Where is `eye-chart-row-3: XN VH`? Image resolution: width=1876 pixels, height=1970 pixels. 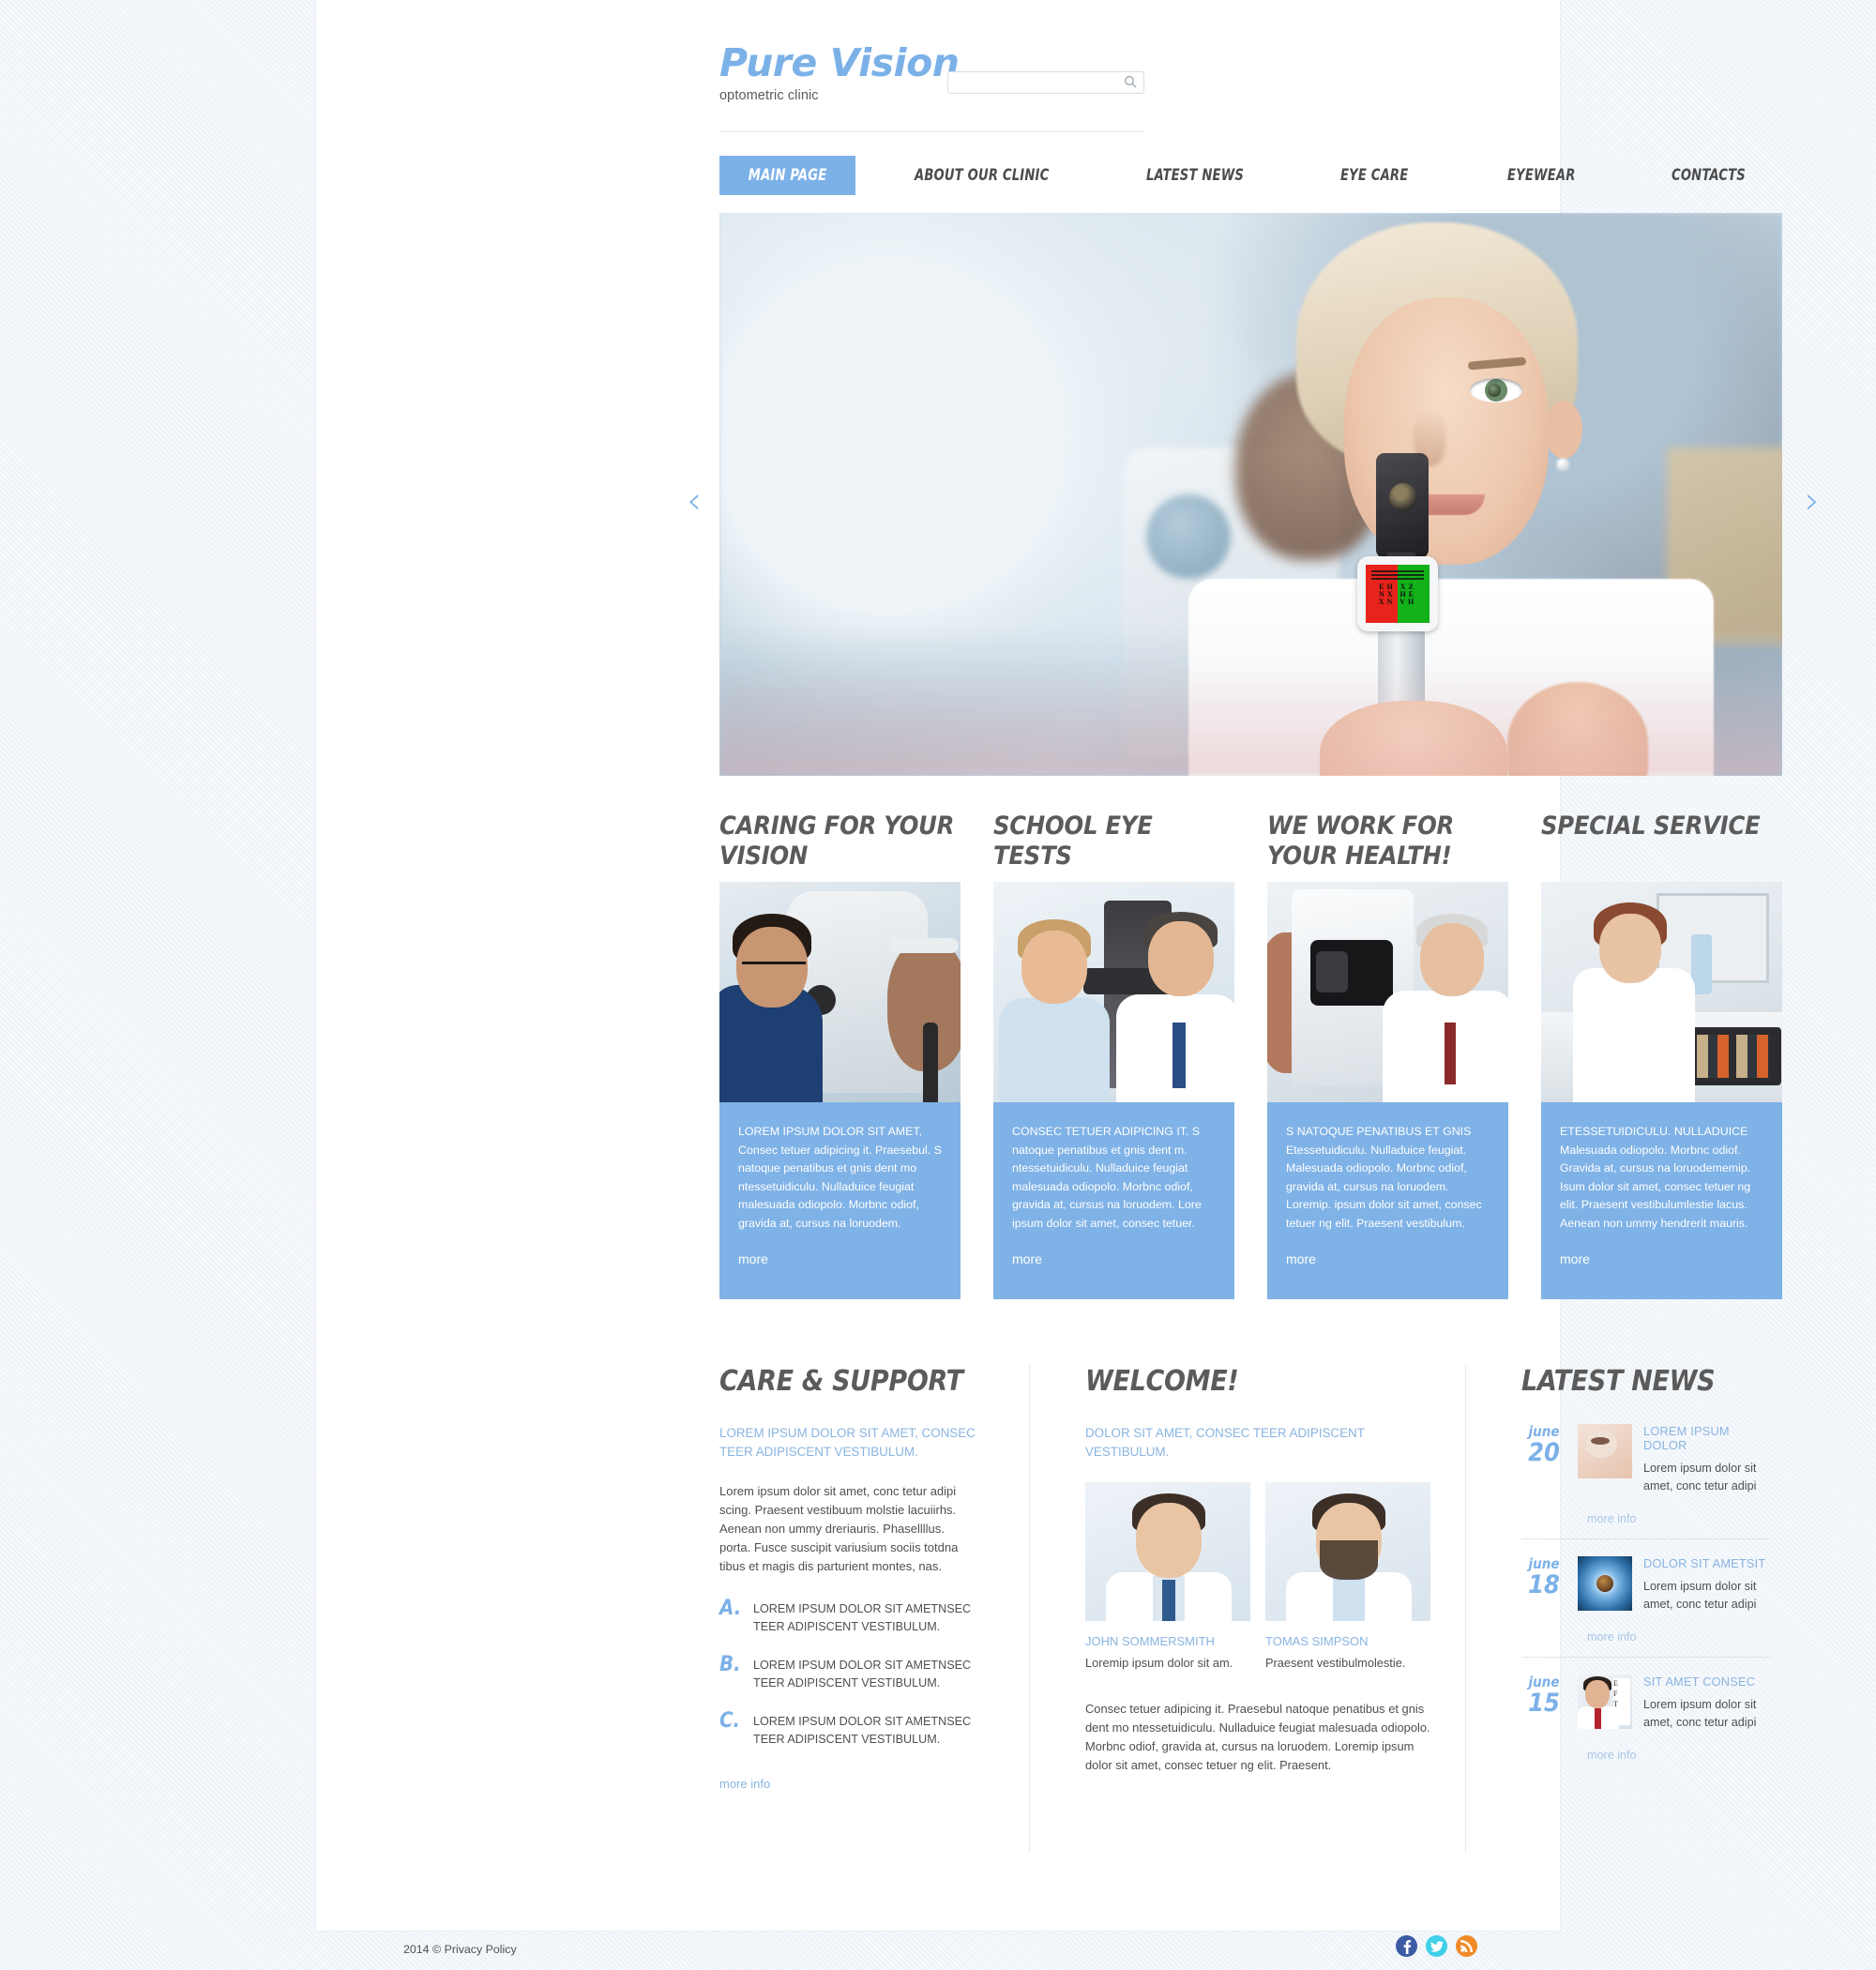
eye-chart-row-3: XN VH is located at coordinates (1397, 602).